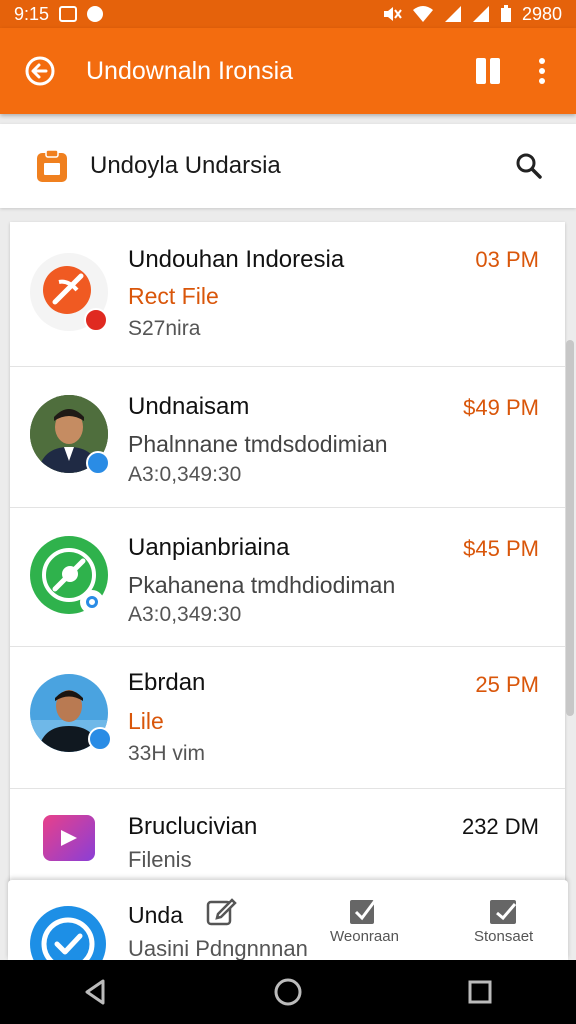 This screenshot has width=576, height=1024. I want to click on triangle-back-icon, so click(95, 992).